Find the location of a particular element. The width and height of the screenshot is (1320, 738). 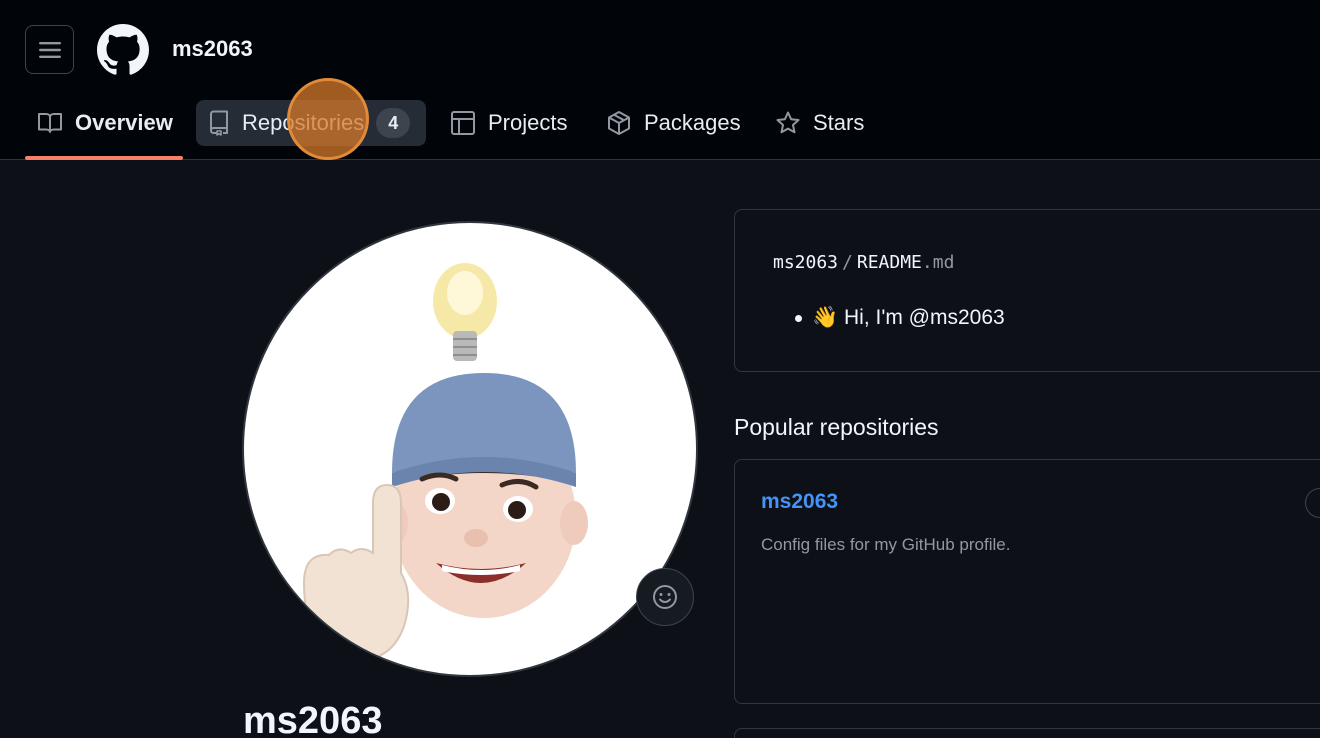

github-mark-icon is located at coordinates (123, 50).